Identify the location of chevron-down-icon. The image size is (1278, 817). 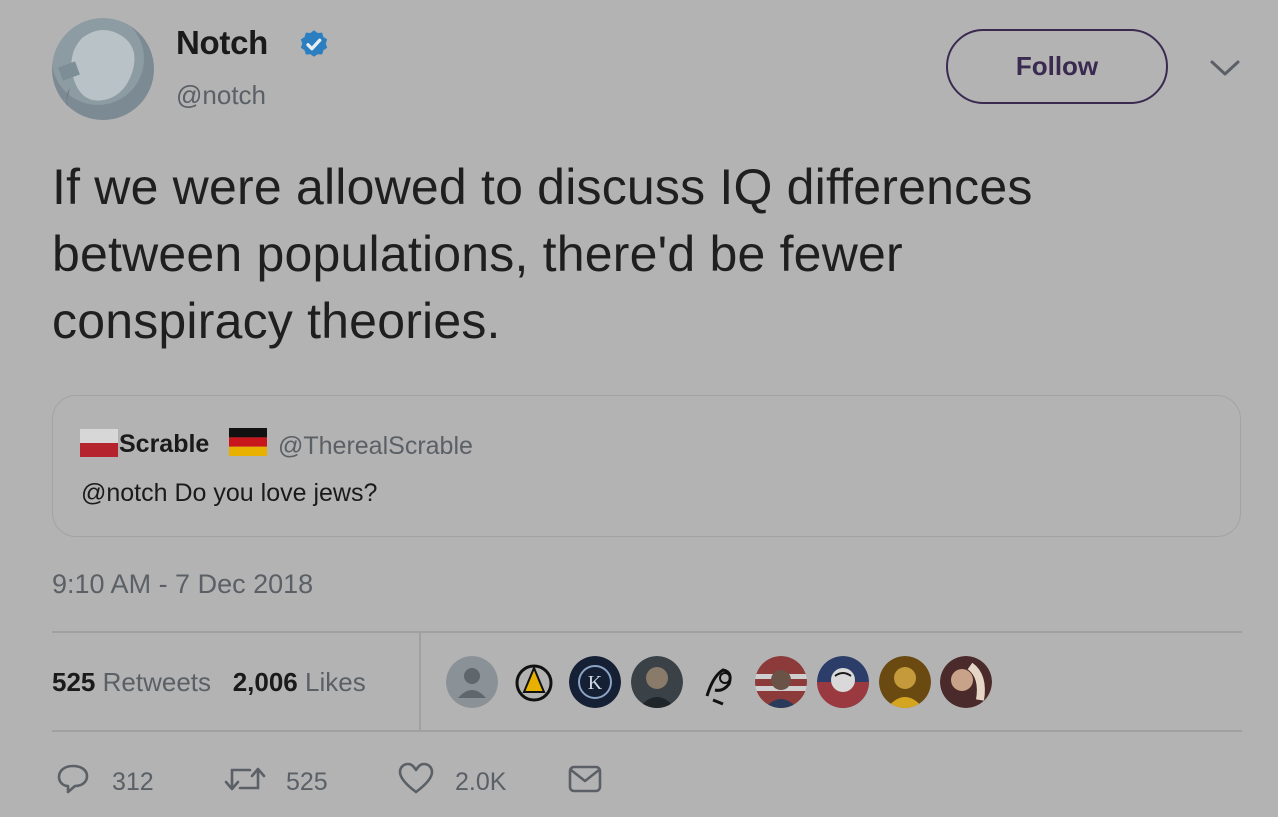
(1225, 68).